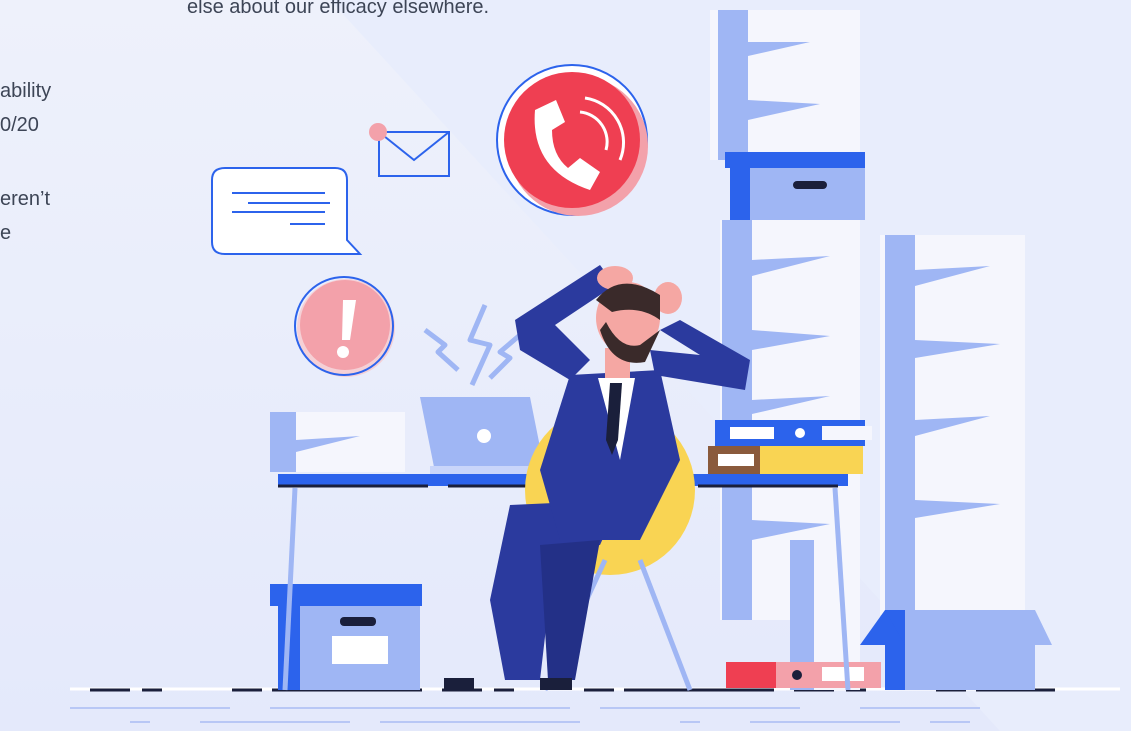 The height and width of the screenshot is (731, 1131). What do you see at coordinates (595, 705) in the screenshot?
I see `ground-lines` at bounding box center [595, 705].